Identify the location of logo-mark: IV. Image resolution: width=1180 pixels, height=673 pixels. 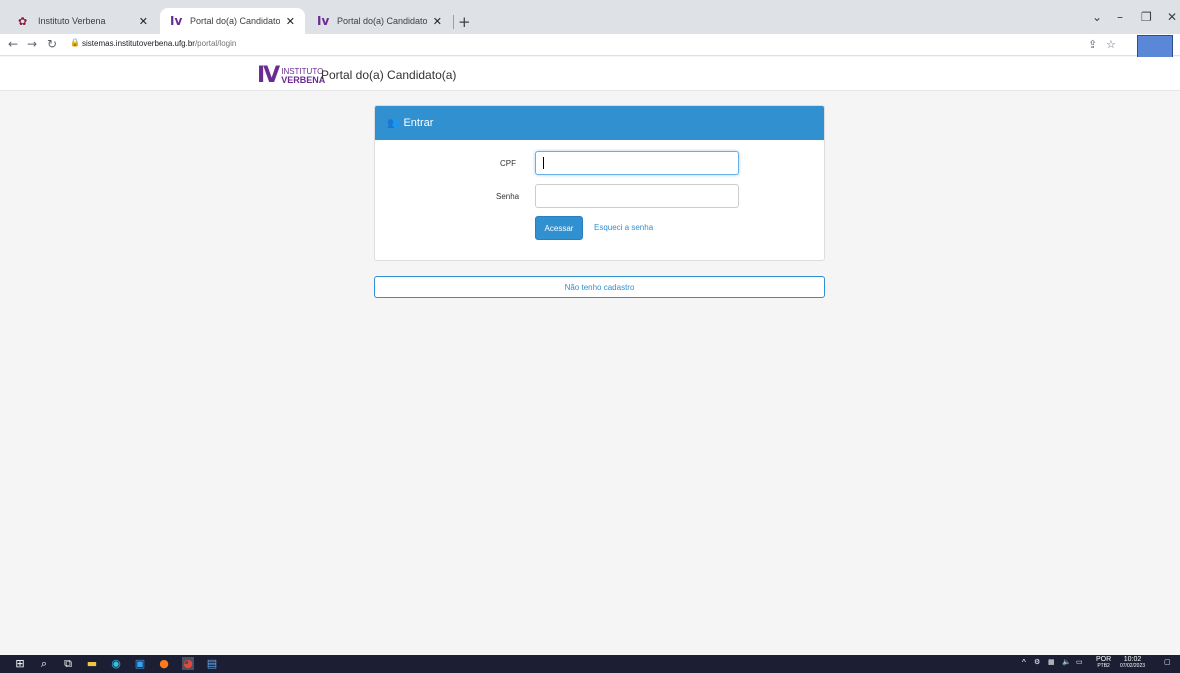
(268, 75).